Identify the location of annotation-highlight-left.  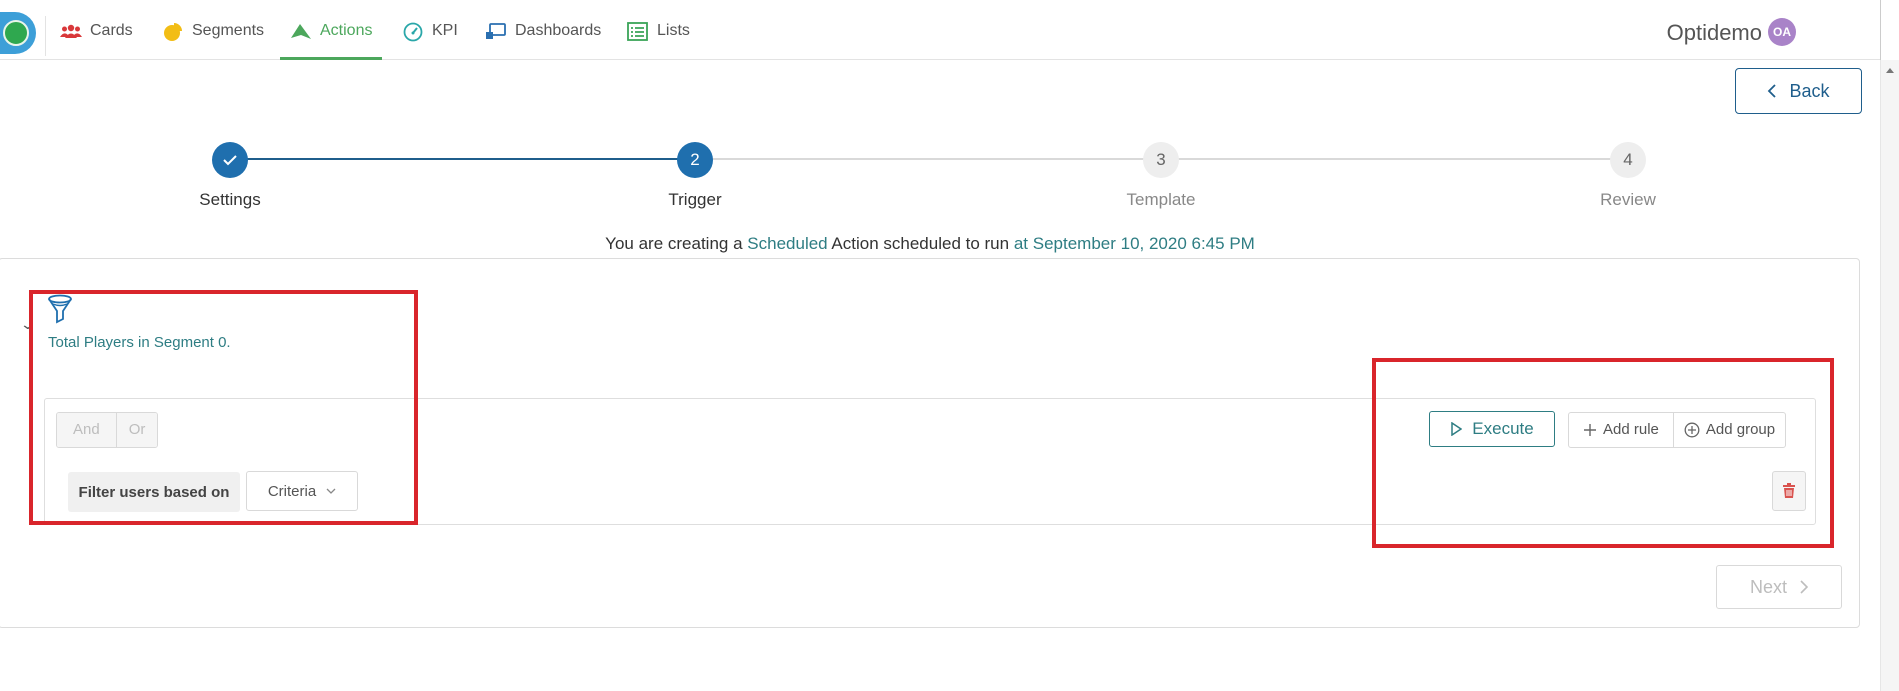
(223, 407).